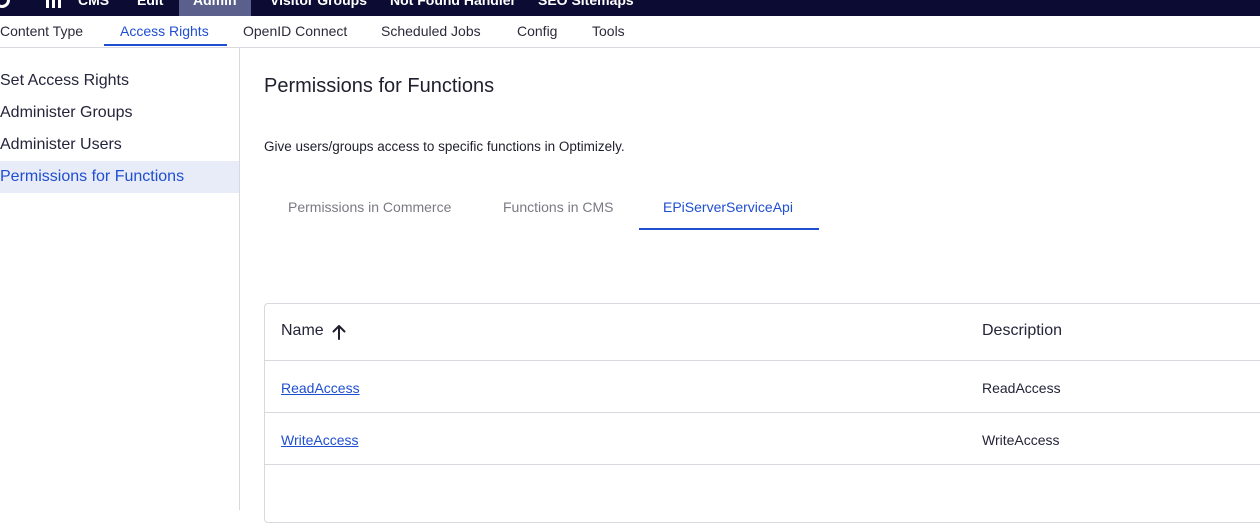 Image resolution: width=1260 pixels, height=523 pixels. What do you see at coordinates (41, 31) in the screenshot?
I see `subnav-content-type: Content Type` at bounding box center [41, 31].